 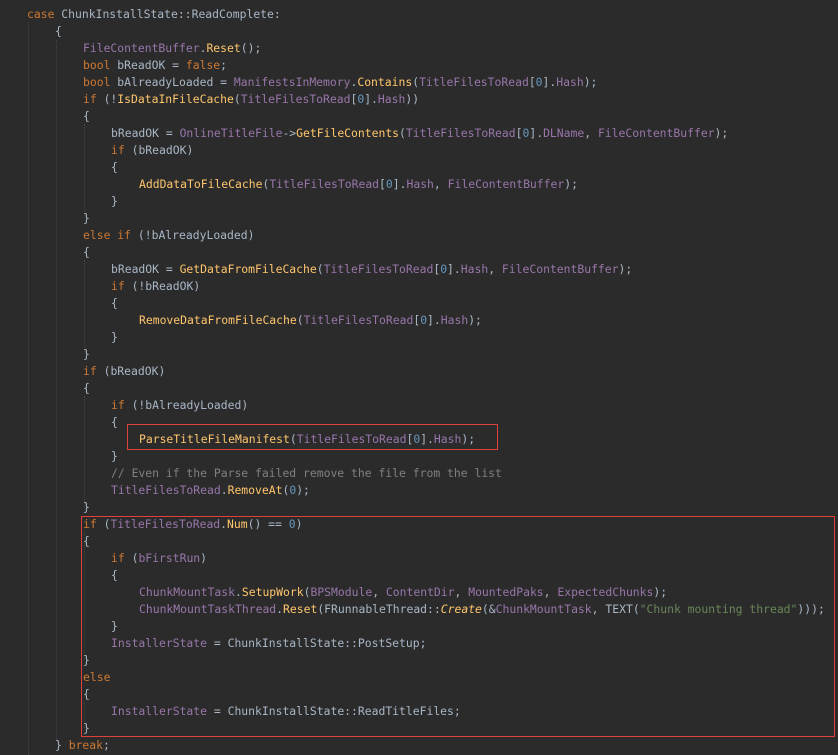 I want to click on code-line: } break;, so click(x=82, y=745).